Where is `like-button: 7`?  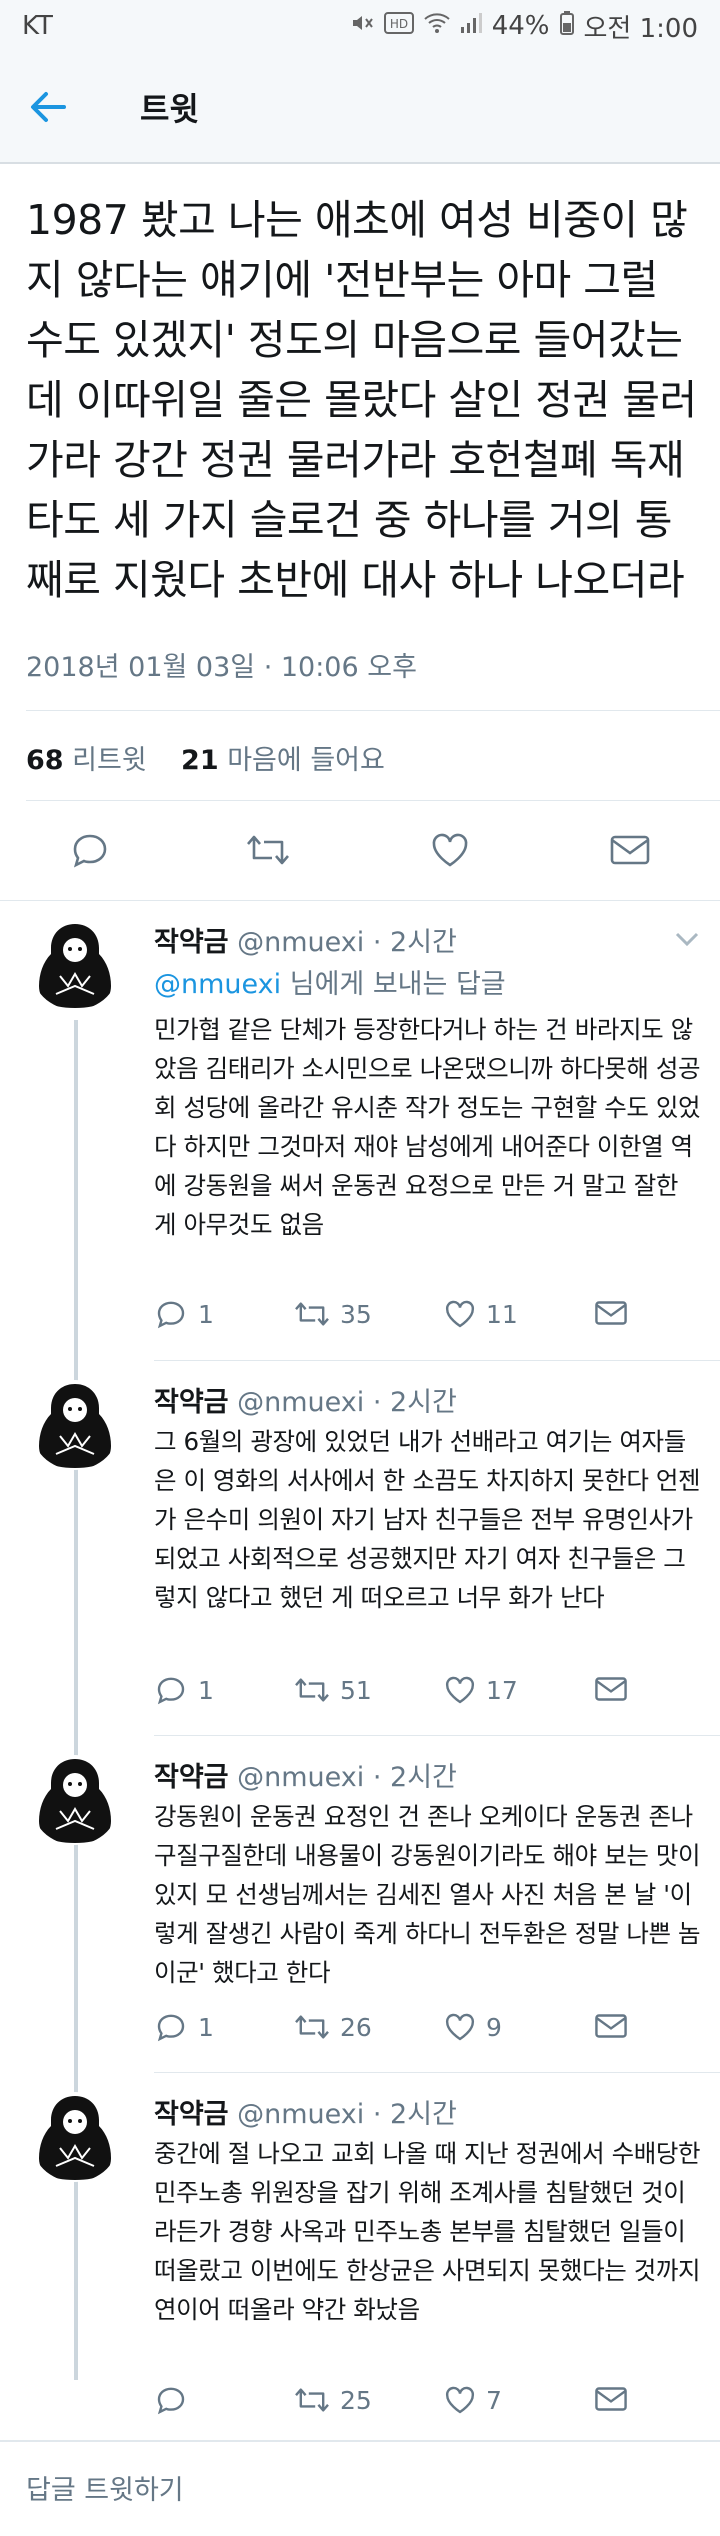 like-button: 7 is located at coordinates (473, 2400).